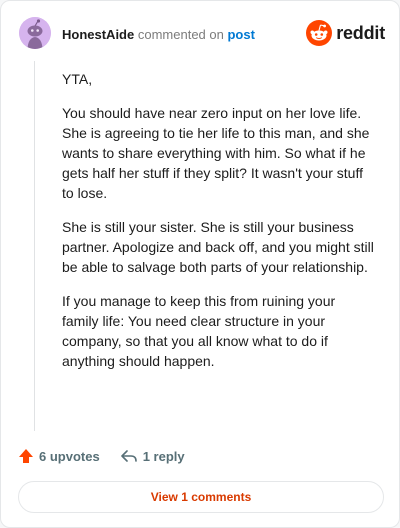 The image size is (400, 528). I want to click on reddit-wordmark: reddit, so click(360, 32).